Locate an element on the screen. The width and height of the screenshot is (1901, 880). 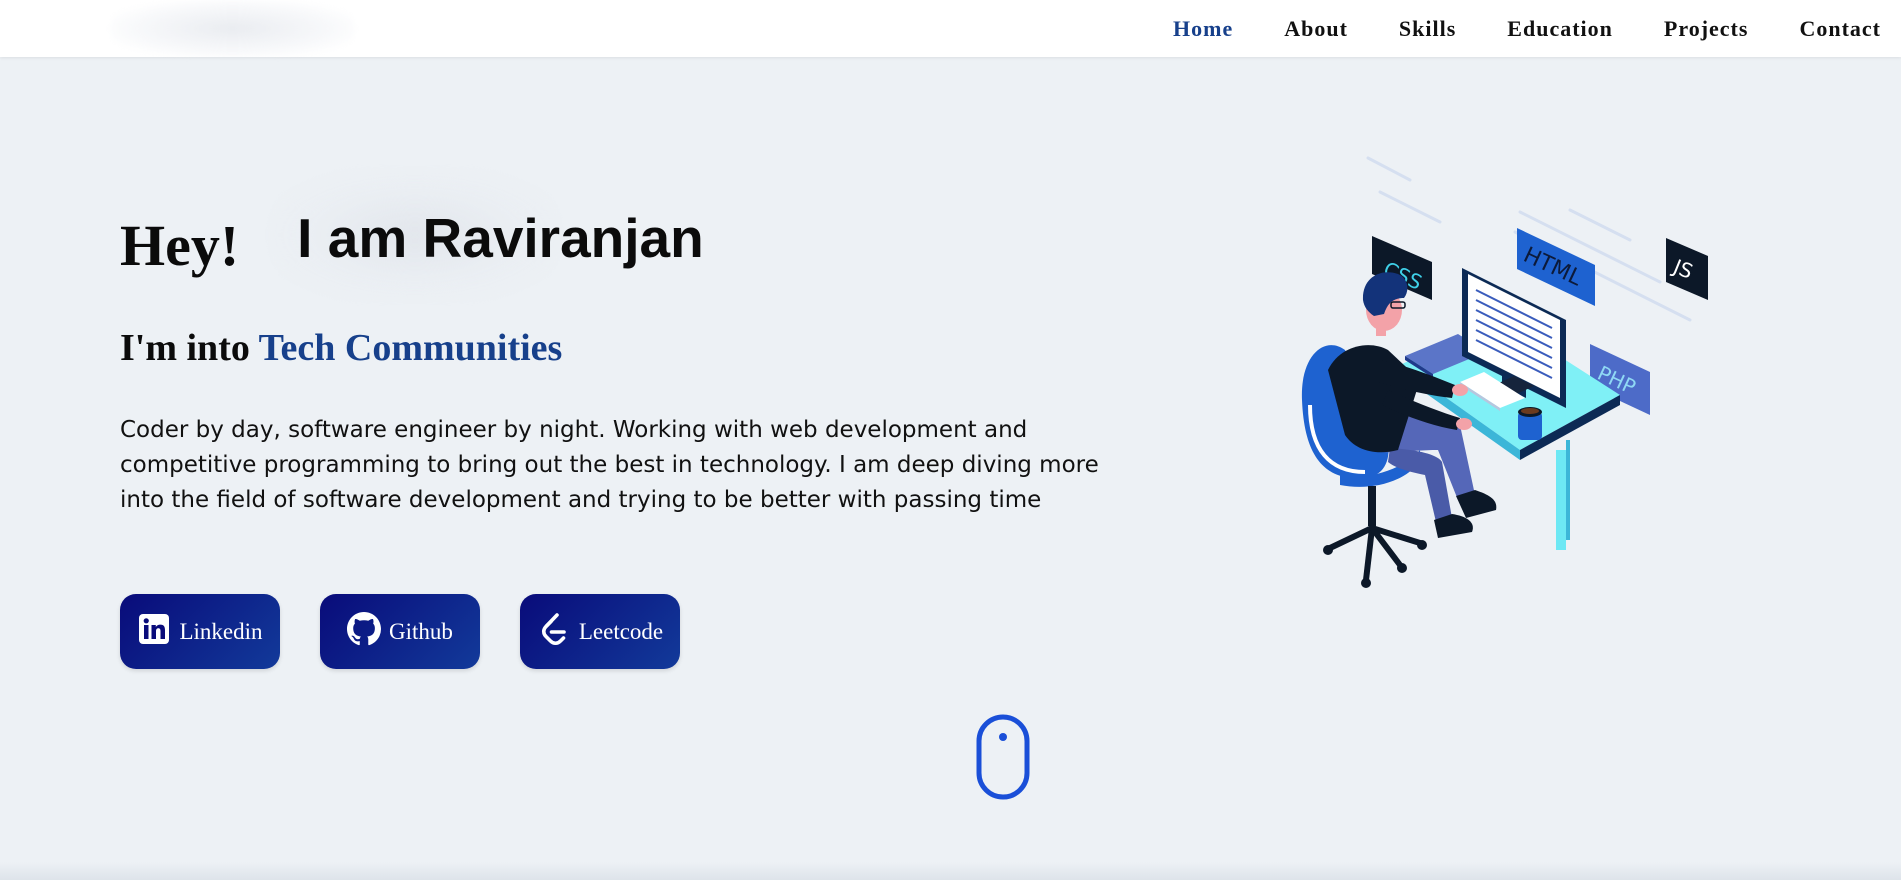
scroll-down-mouse-icon is located at coordinates (1003, 757).